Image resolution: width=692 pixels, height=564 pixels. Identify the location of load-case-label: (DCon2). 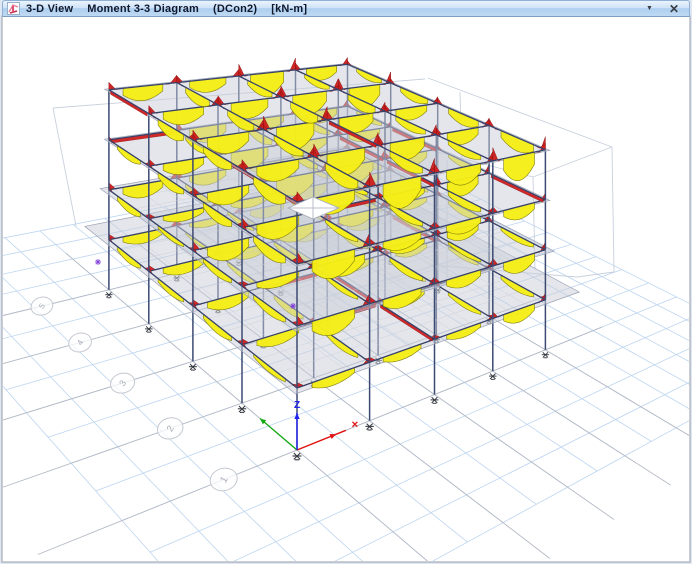
(235, 8).